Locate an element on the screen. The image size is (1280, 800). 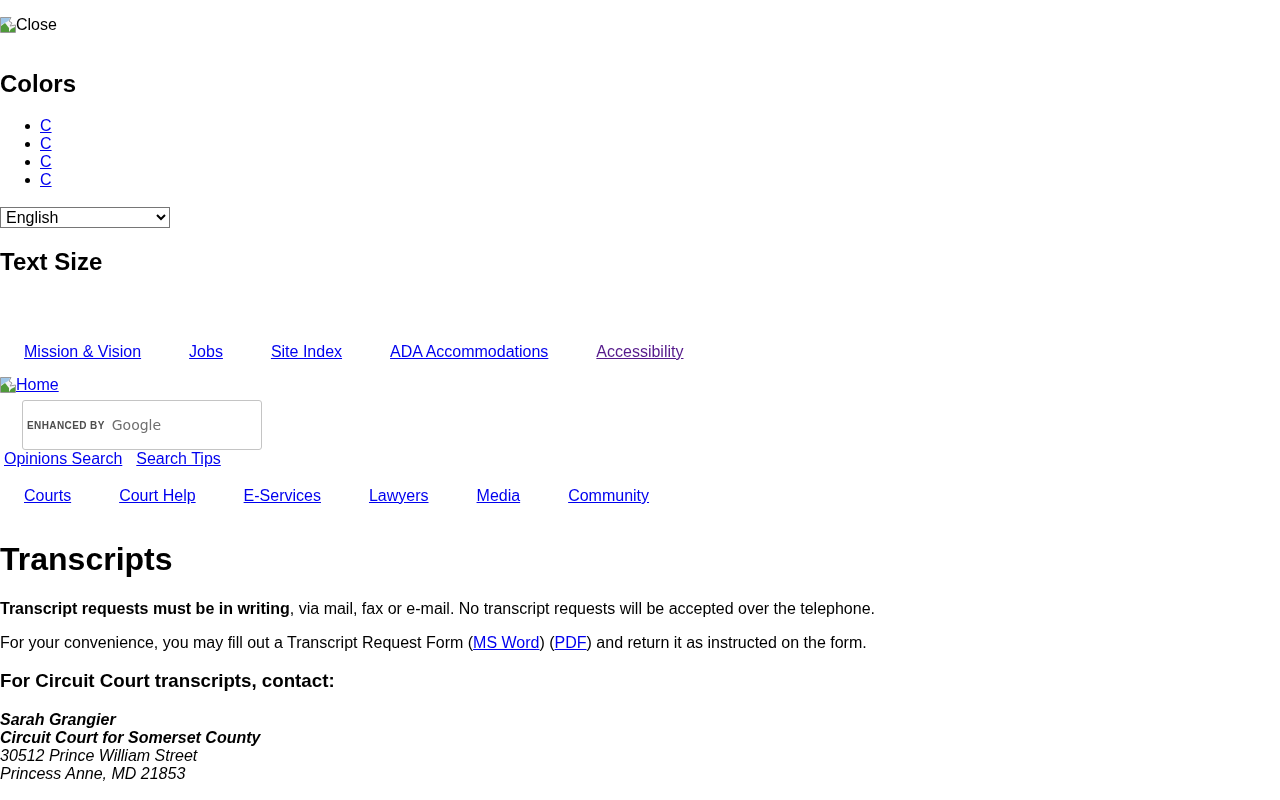
nav-link: Site Index is located at coordinates (306, 352).